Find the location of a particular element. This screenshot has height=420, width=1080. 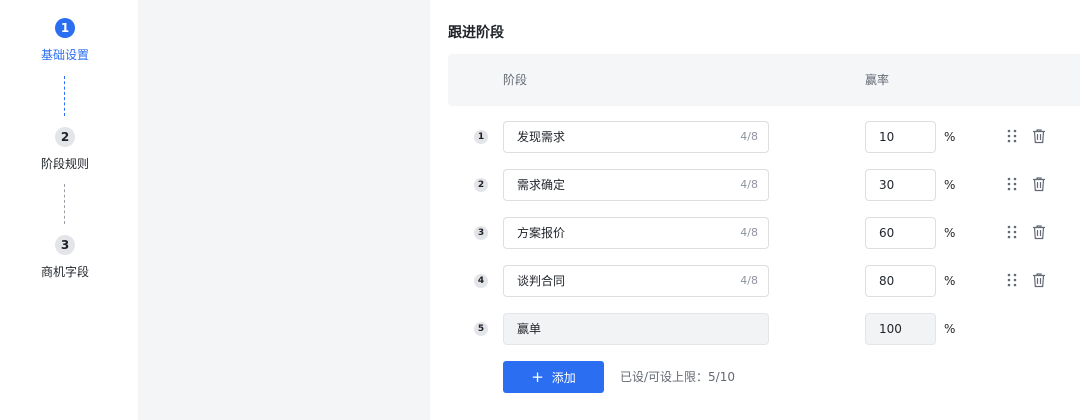

step-label: 基础设置 is located at coordinates (64, 55).